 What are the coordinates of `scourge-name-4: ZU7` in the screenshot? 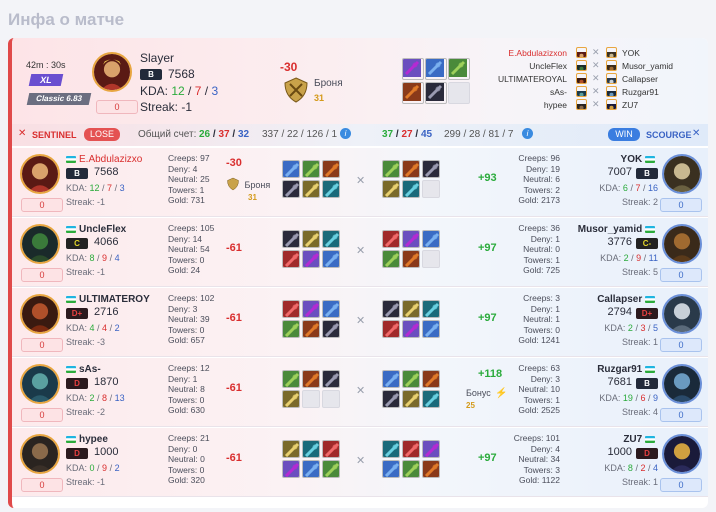 It's located at (630, 105).